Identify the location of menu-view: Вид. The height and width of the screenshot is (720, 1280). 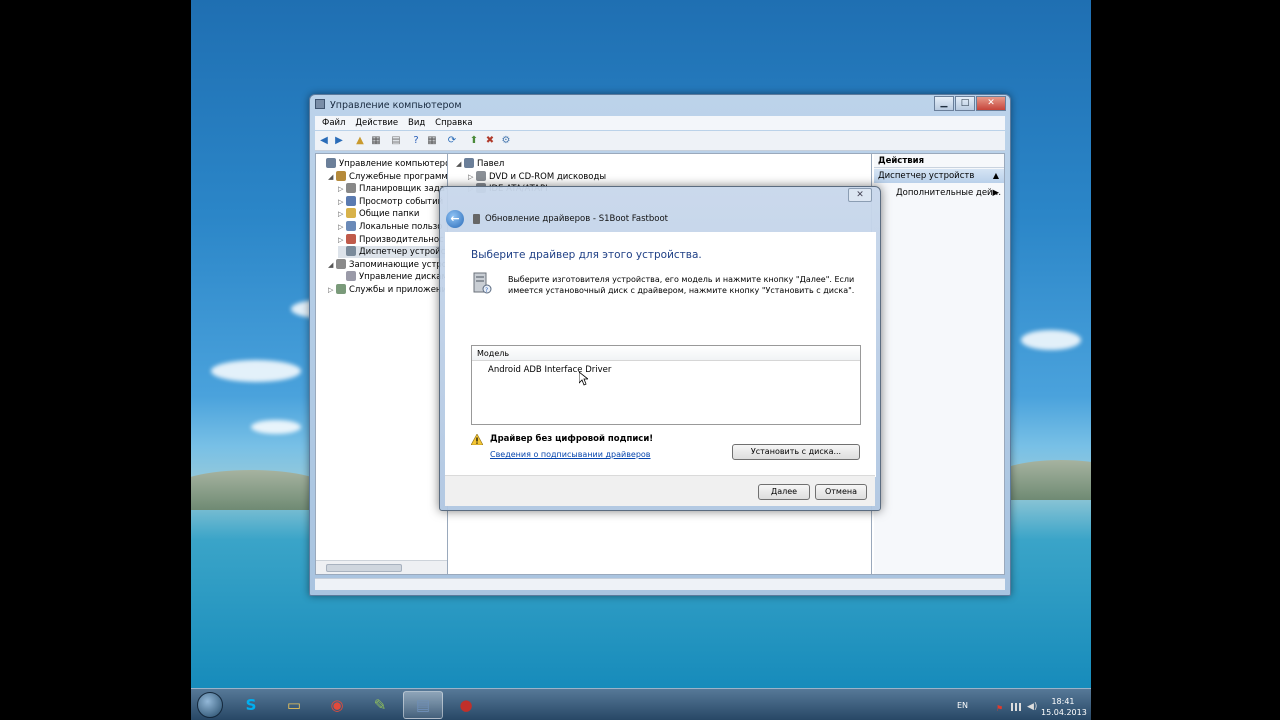
(416, 123).